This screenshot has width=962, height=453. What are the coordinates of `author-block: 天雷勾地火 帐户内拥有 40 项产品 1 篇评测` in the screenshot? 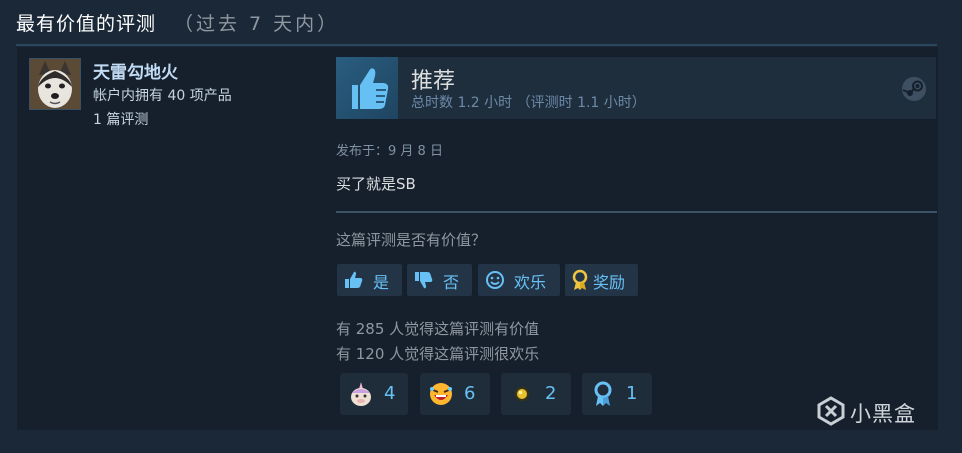 It's located at (179, 98).